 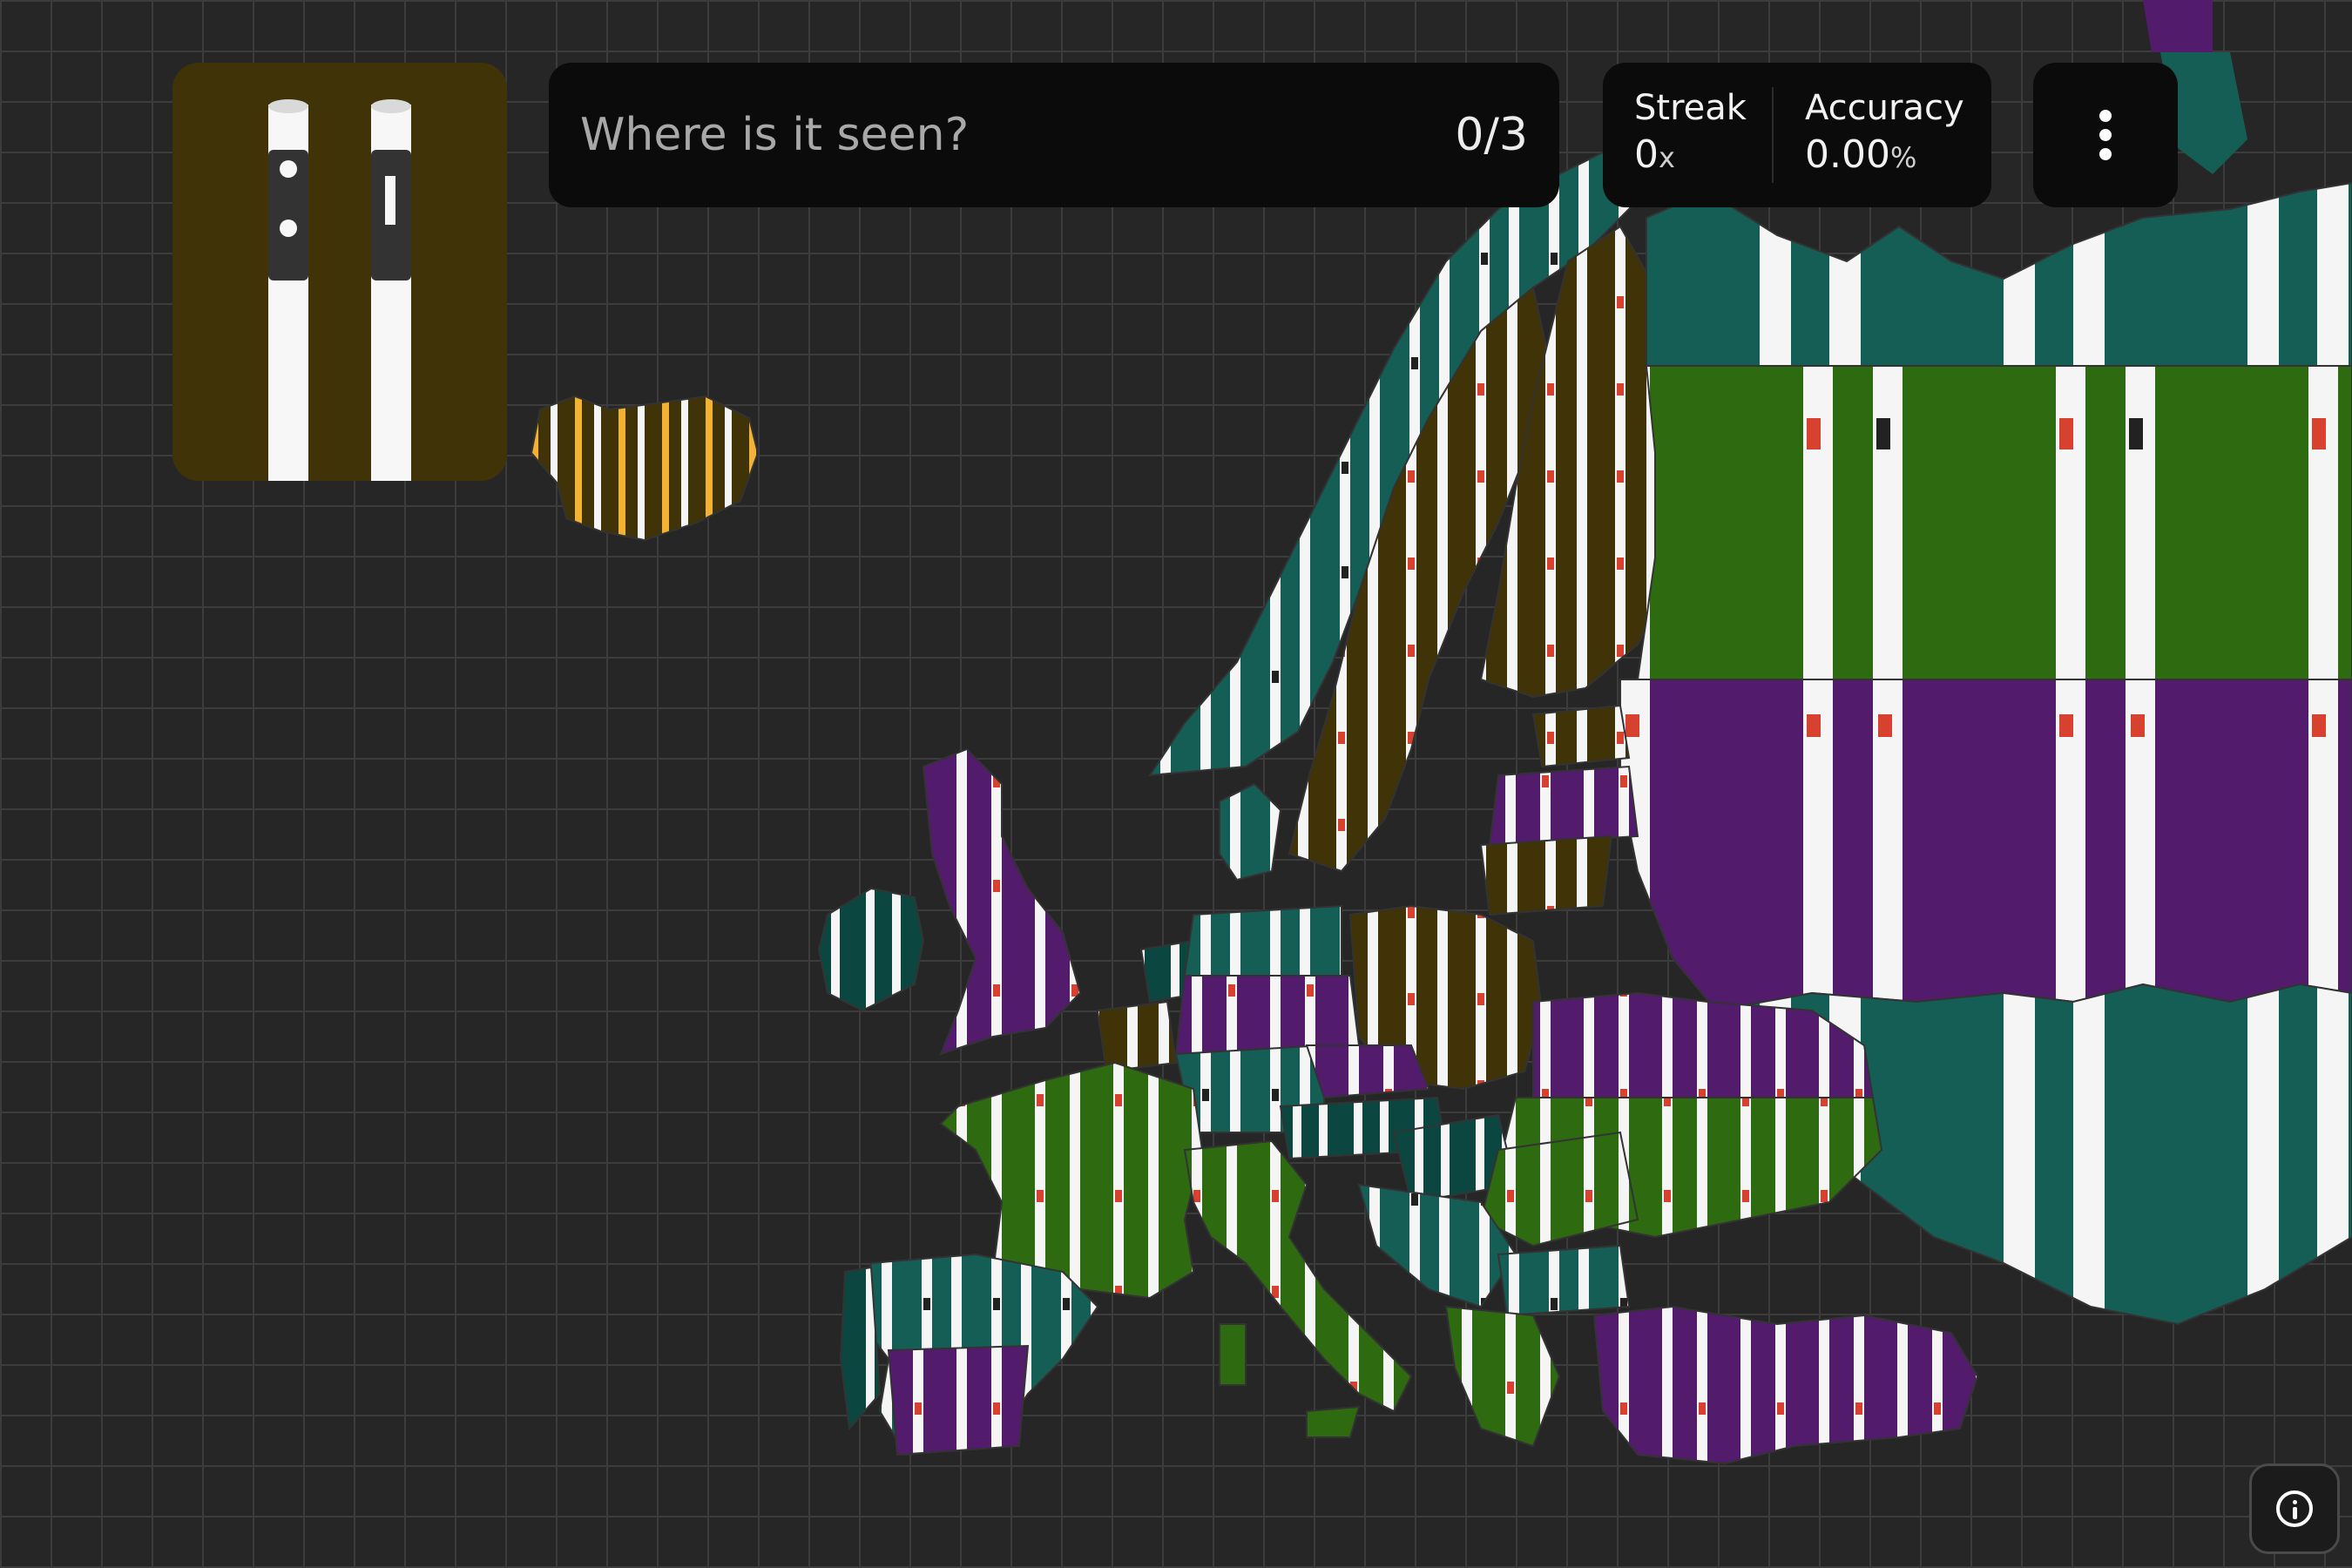 I want to click on country-russia-north, so click(x=1999, y=274).